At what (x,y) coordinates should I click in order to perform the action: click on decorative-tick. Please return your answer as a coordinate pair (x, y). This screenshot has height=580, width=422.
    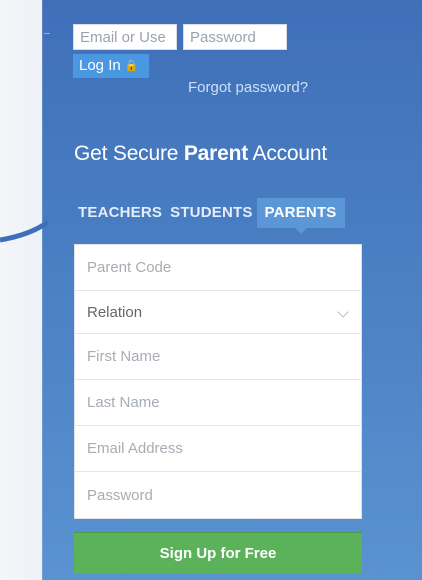
    Looking at the image, I should click on (47, 33).